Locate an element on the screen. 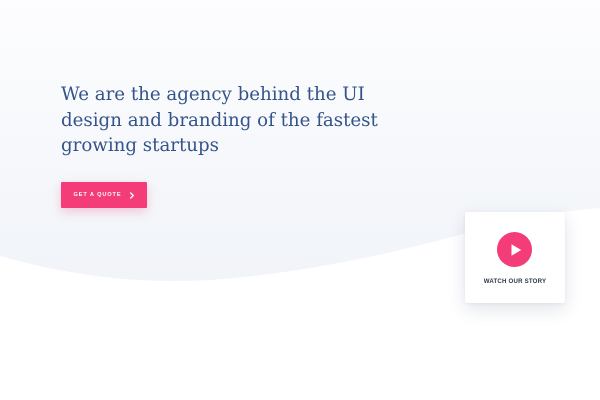  watch-our-story-label: WATCH OUR STORY is located at coordinates (515, 281).